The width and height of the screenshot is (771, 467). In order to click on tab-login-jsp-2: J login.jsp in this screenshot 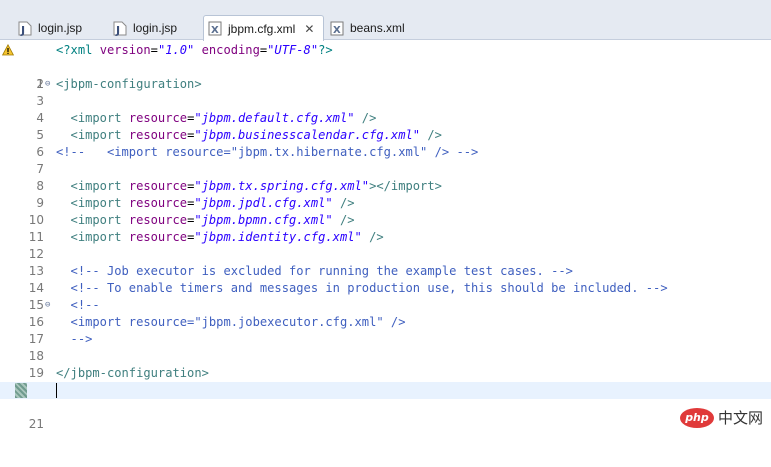, I will do `click(154, 28)`.